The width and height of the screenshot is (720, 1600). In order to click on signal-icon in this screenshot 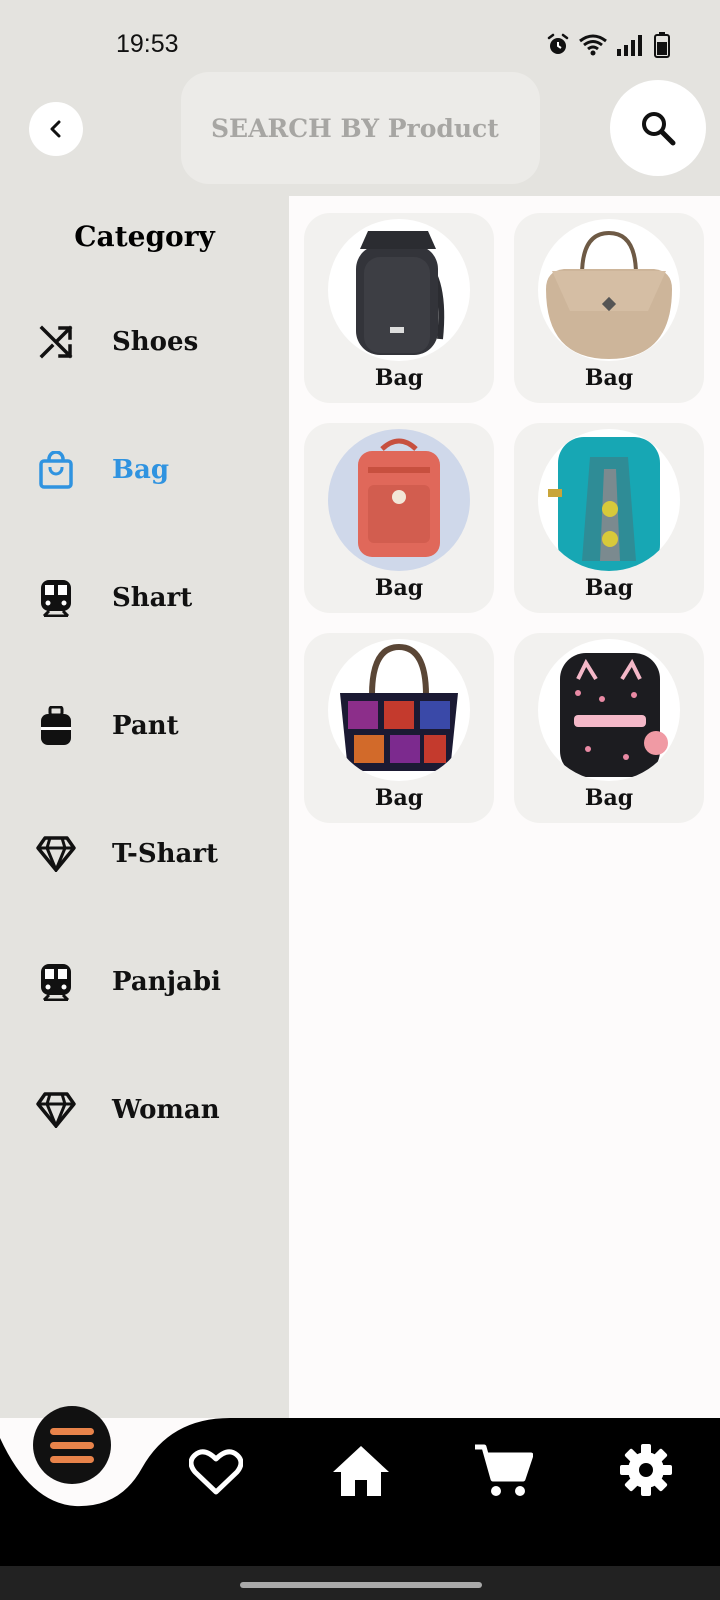, I will do `click(629, 45)`.